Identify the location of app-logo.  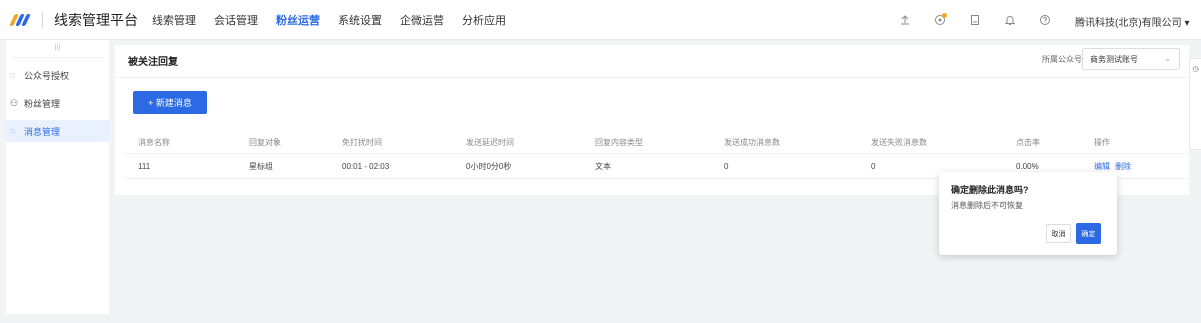
(20, 20).